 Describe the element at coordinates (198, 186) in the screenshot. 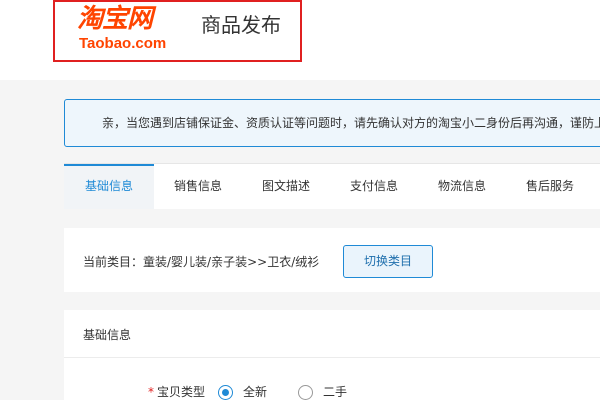

I see `tab-sales-info: 销售信息` at that location.